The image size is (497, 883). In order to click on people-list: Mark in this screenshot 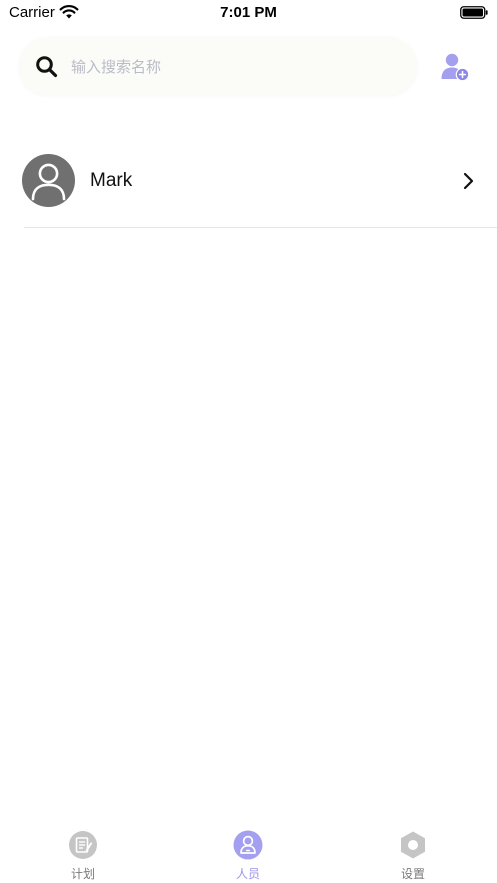, I will do `click(248, 178)`.